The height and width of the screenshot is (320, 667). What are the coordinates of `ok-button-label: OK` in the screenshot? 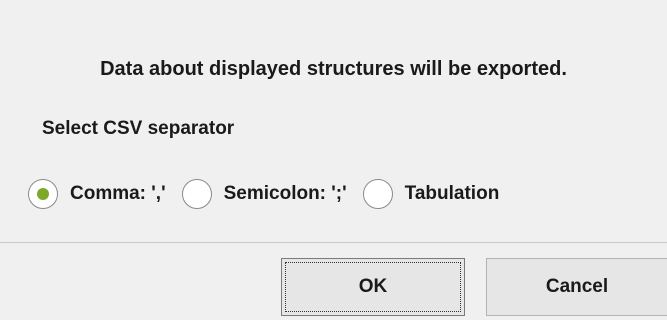 It's located at (373, 286).